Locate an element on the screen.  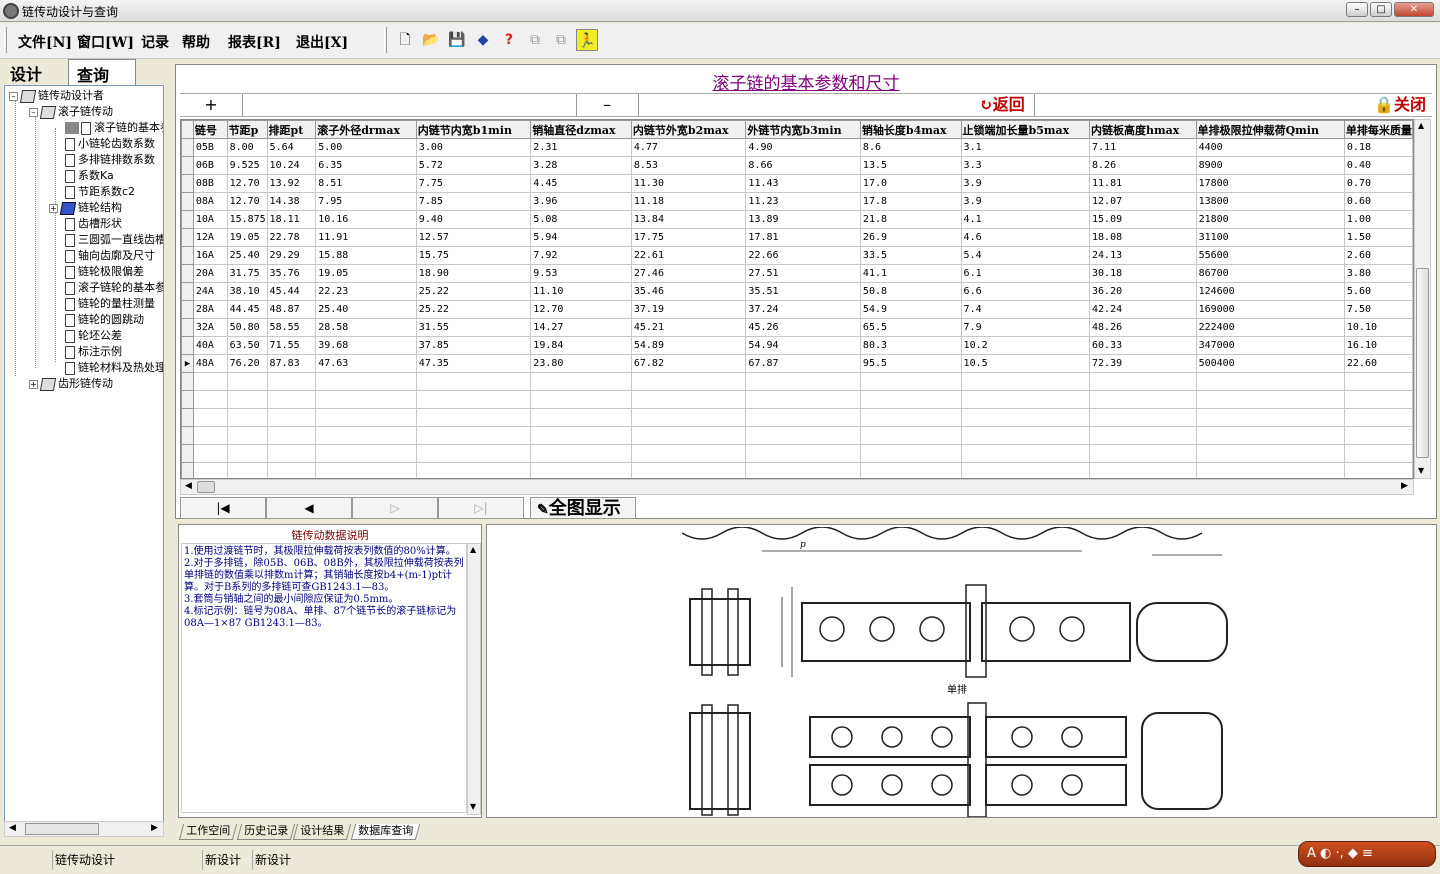
scroll-down-icon: ▼ is located at coordinates (1421, 470).